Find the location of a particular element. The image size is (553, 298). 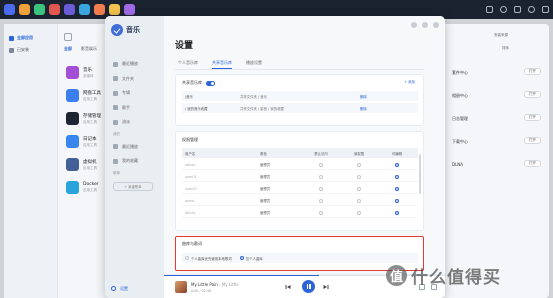

user-name: user02 is located at coordinates (191, 188).